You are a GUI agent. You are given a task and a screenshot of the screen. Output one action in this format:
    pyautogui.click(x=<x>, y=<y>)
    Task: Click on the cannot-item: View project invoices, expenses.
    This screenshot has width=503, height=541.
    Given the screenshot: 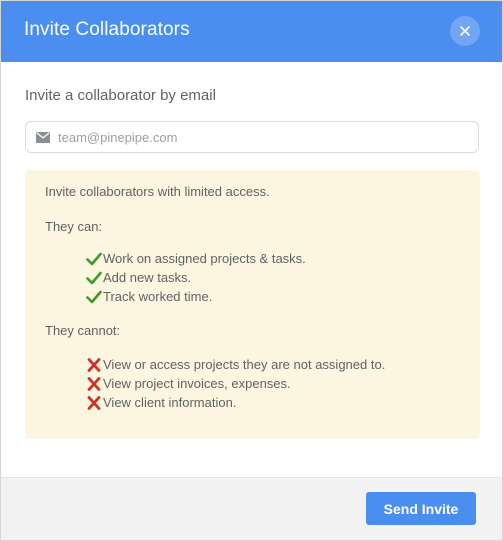 What is the action you would take?
    pyautogui.click(x=188, y=383)
    